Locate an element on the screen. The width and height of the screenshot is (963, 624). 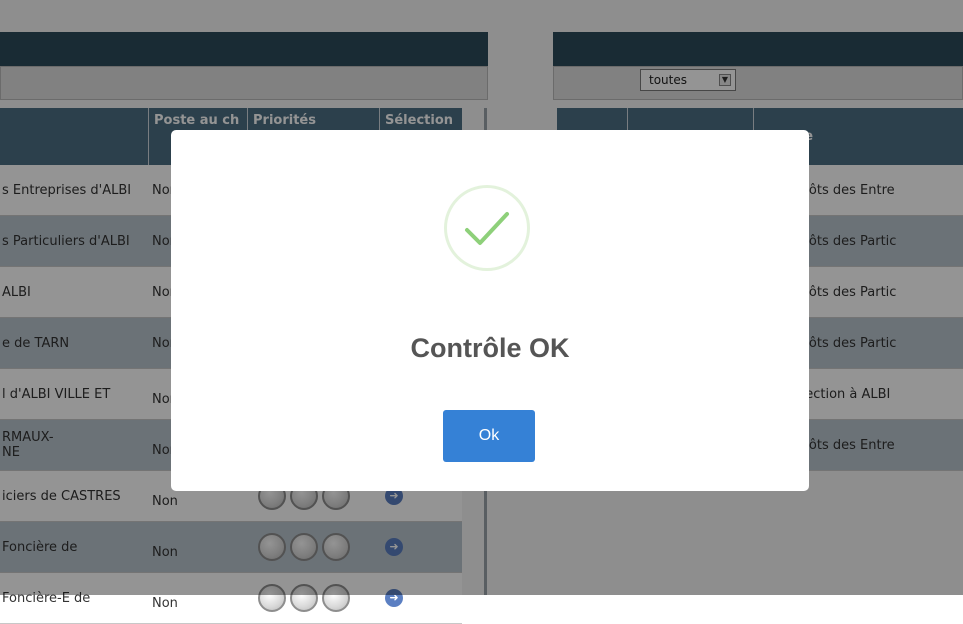
dialog-title: Contrôle OK is located at coordinates (490, 348).